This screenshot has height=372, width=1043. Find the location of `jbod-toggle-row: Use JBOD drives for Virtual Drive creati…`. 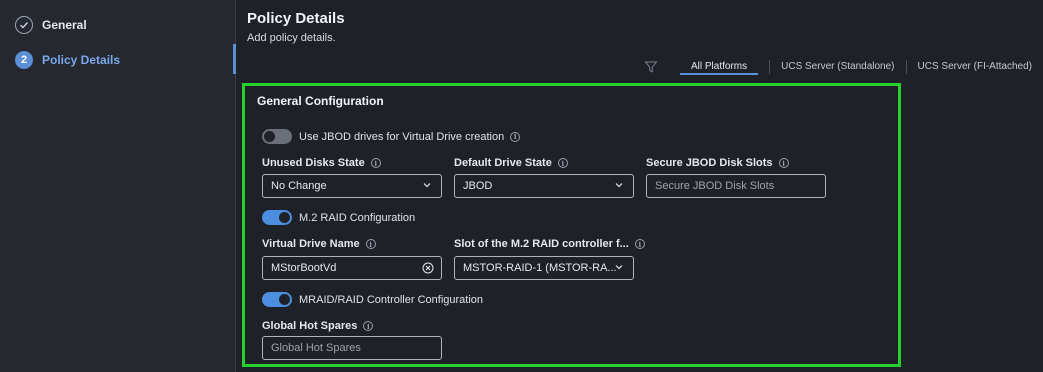

jbod-toggle-row: Use JBOD drives for Virtual Drive creati… is located at coordinates (391, 136).